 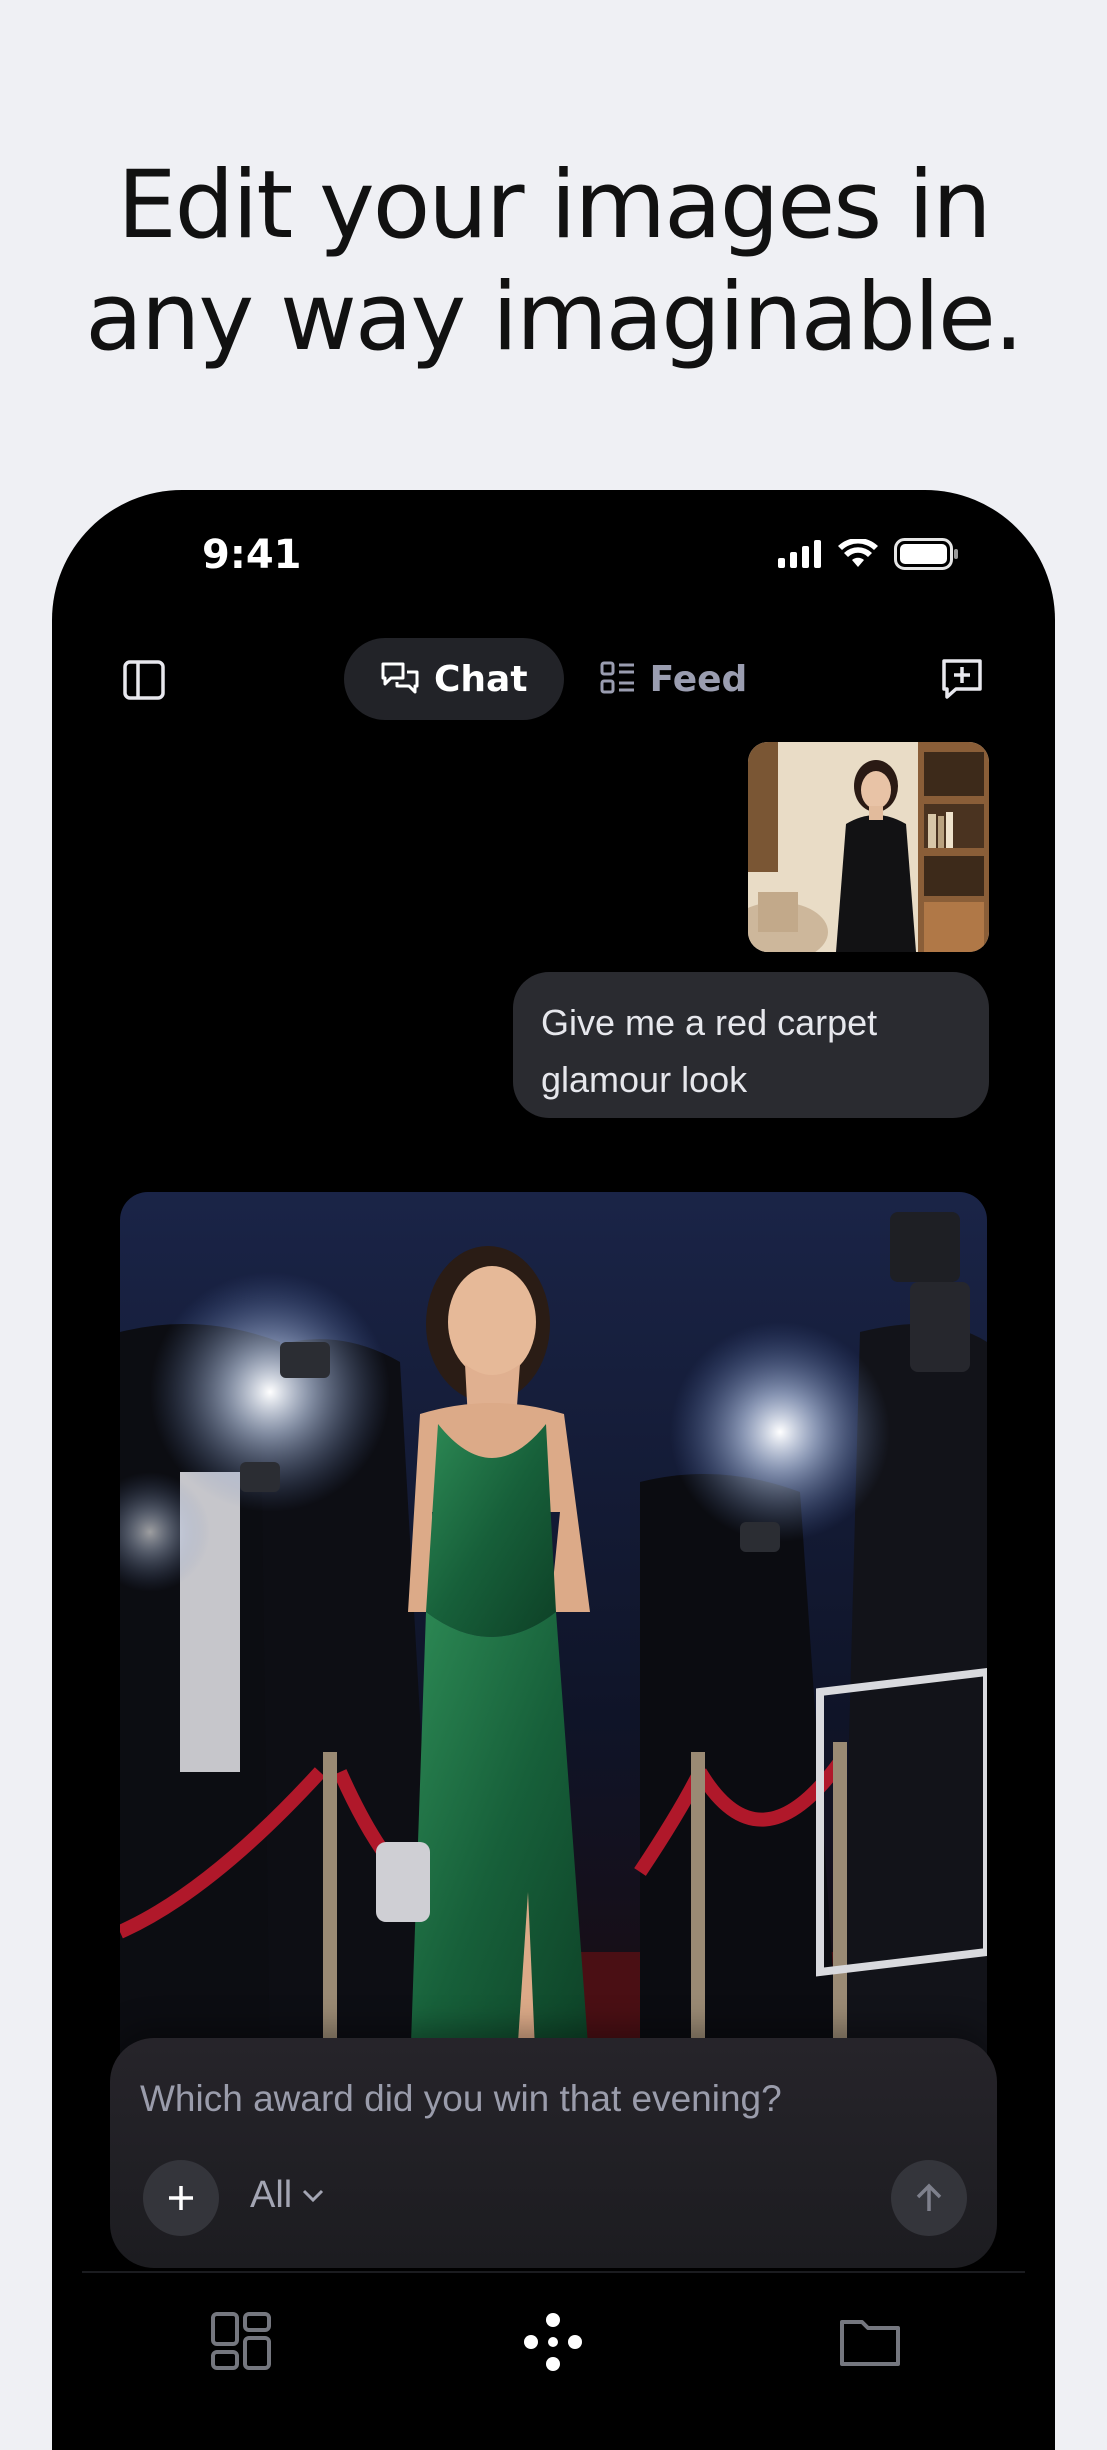 I want to click on headline-line-2: any way imaginable., so click(x=554, y=317).